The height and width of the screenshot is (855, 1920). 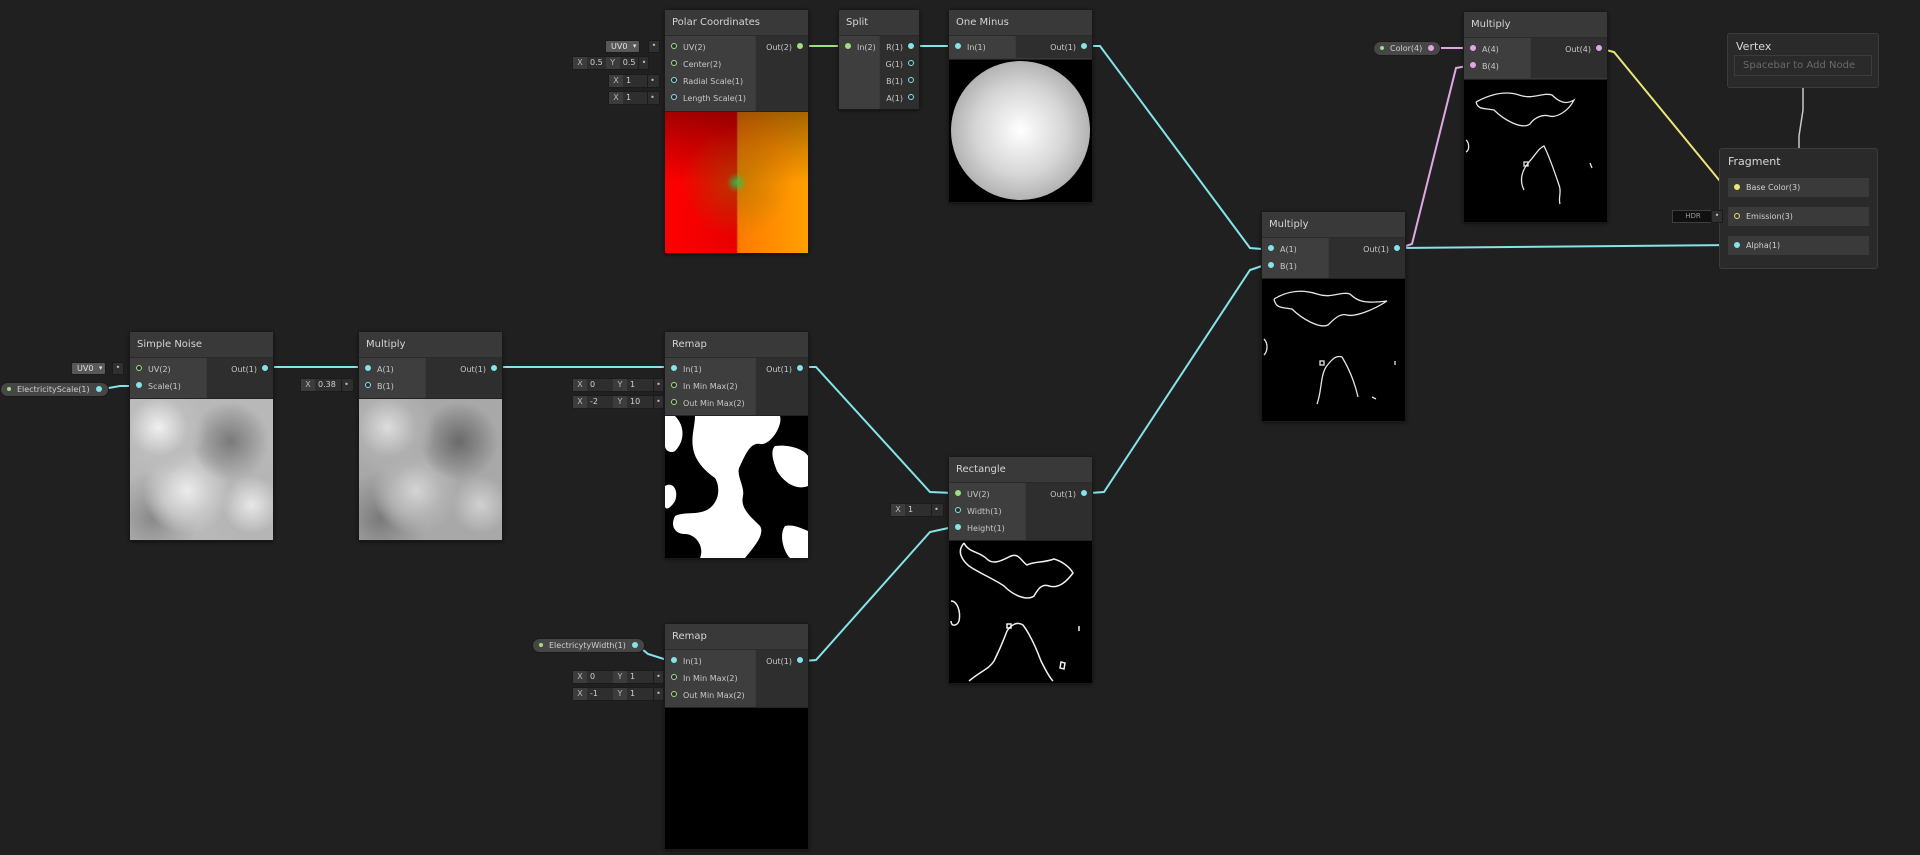 What do you see at coordinates (327, 385) in the screenshot?
I see `multiply-b-field: X 0.38 •` at bounding box center [327, 385].